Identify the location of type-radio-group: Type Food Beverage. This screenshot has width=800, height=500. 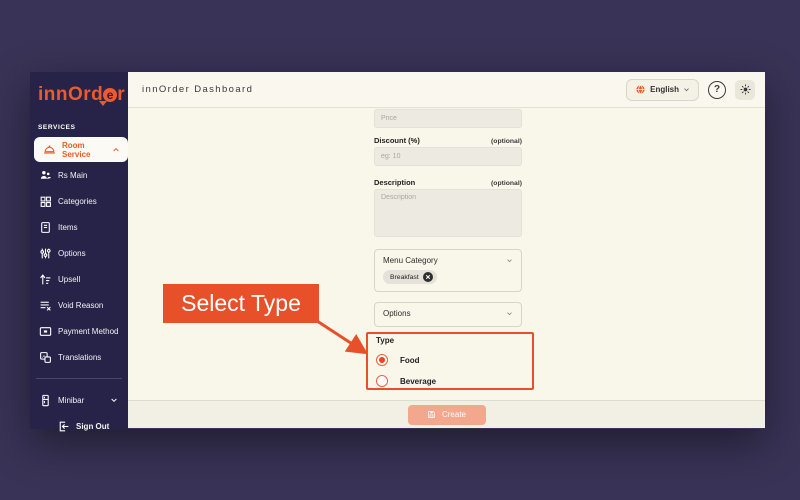
(449, 361).